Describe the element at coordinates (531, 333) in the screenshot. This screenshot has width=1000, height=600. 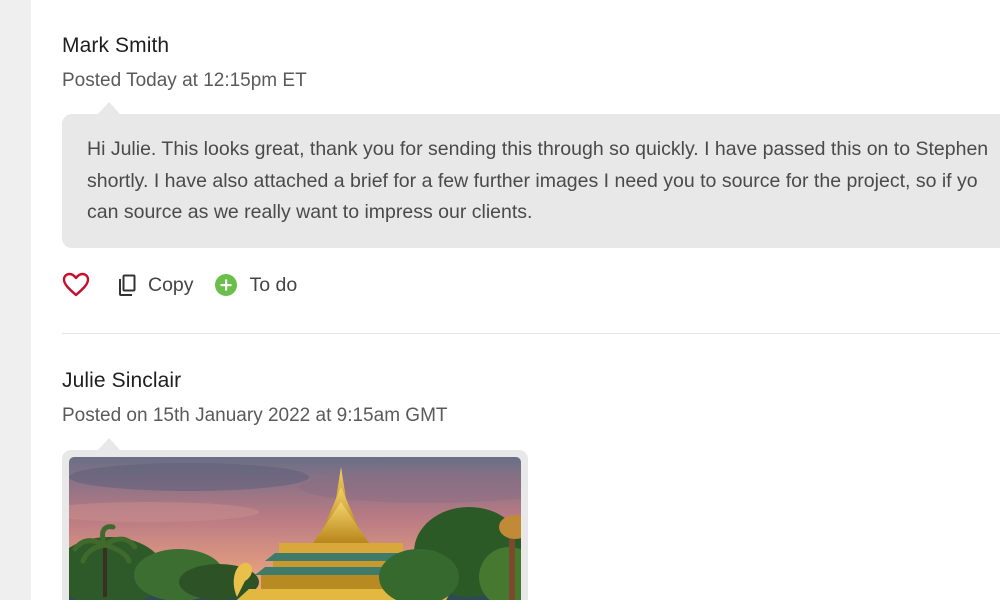
I see `post-divider` at that location.